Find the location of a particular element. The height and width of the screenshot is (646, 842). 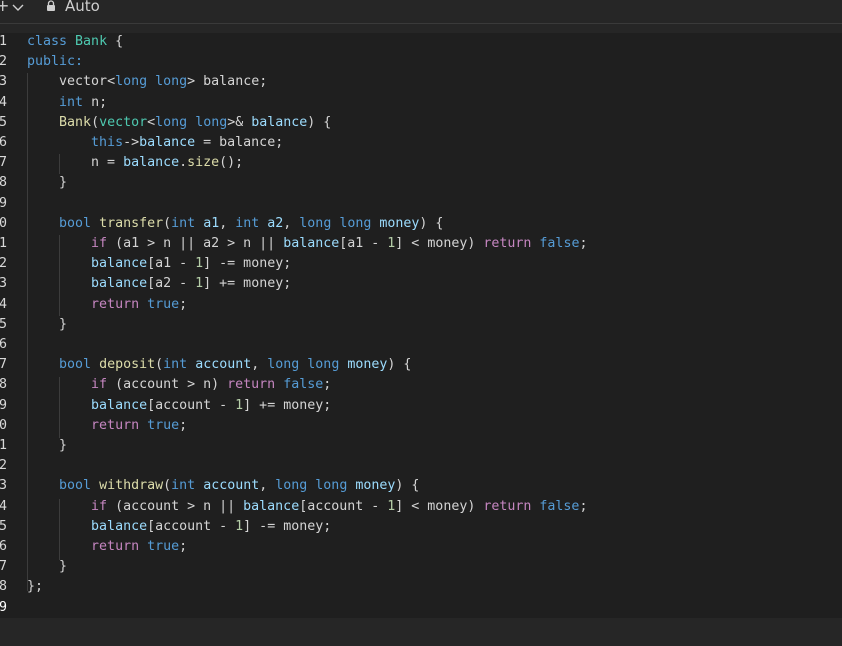

code-text: } is located at coordinates (47, 183).